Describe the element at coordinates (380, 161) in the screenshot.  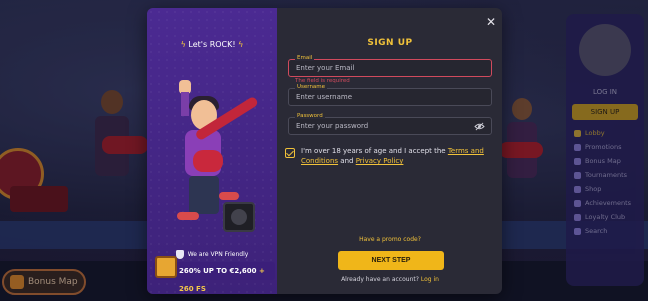
I see `privacy-policy-link: Privacy Policy` at that location.